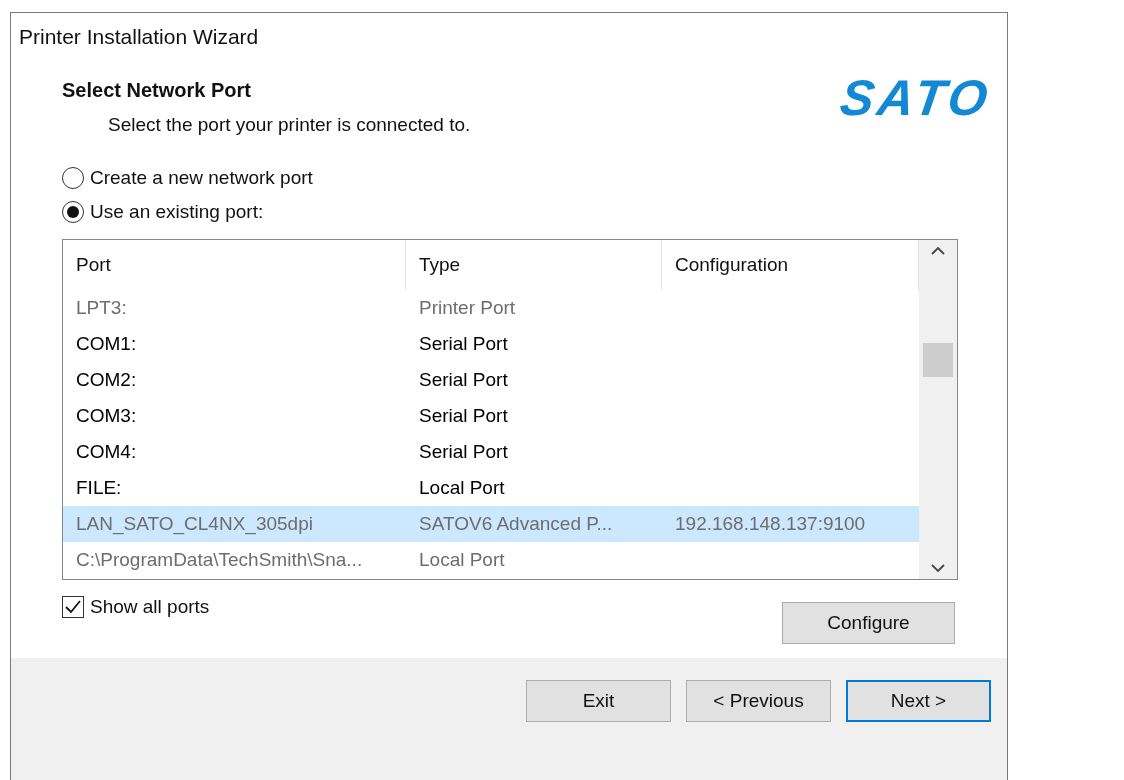 The height and width of the screenshot is (780, 1124). I want to click on table-cell-text: LAN_SATO_CL4NX_305dpi, so click(194, 524).